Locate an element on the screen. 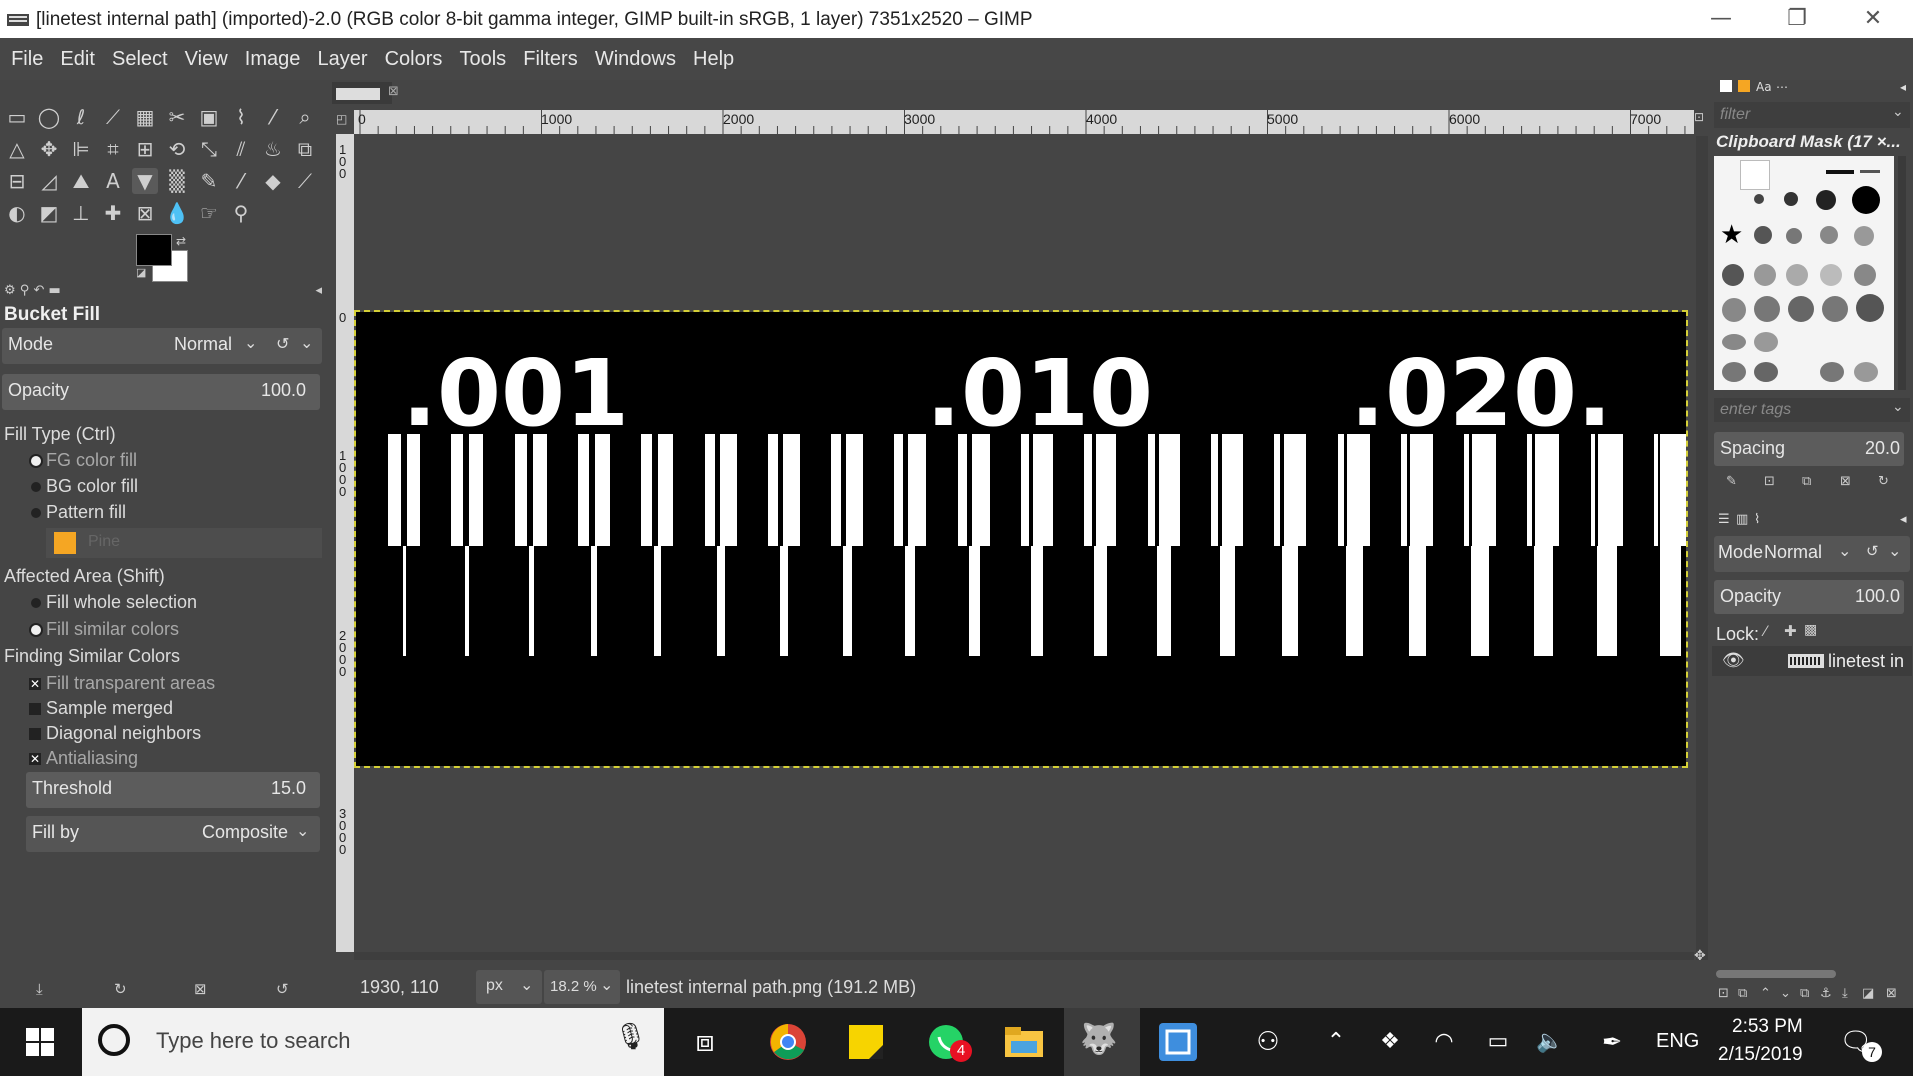 This screenshot has height=1076, width=1913. duplicate-brush-icon: ⧉ is located at coordinates (1806, 481).